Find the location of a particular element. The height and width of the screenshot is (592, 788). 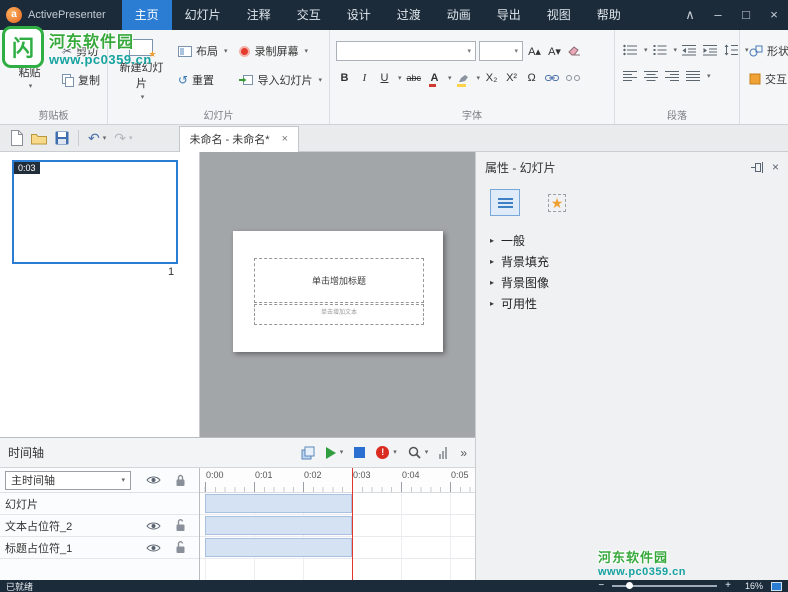

bold-button: B is located at coordinates (344, 78).